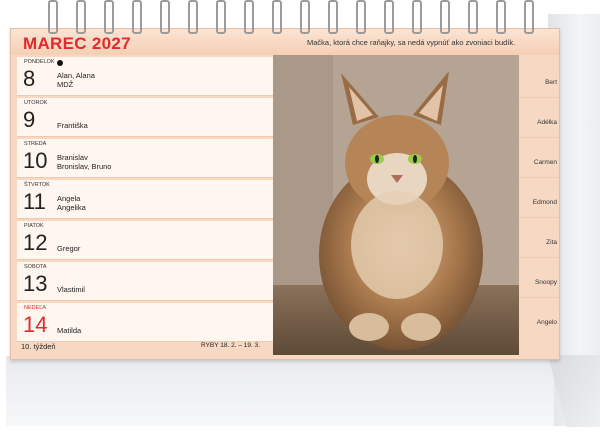  Describe the element at coordinates (37, 185) in the screenshot. I see `day-name: ŠTVRTOK` at that location.